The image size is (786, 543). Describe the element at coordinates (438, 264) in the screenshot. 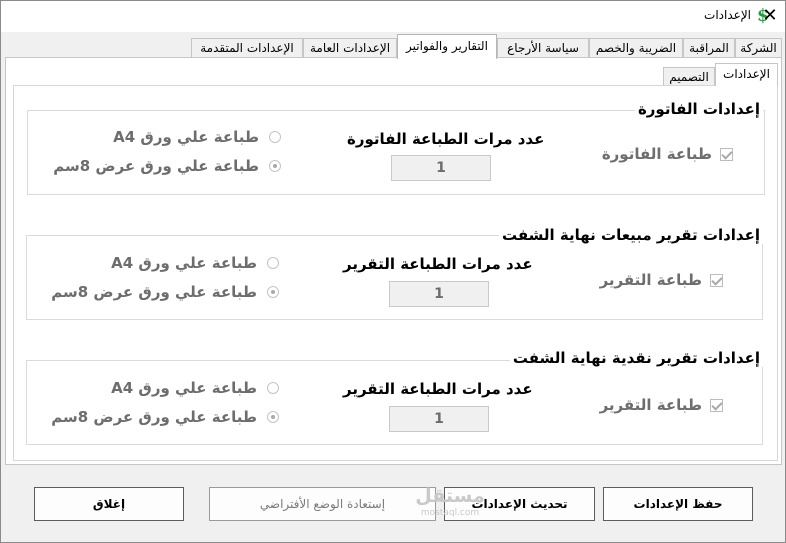

I see `sales-report-print-count-label: عدد مرات الطباعة التقرير` at that location.